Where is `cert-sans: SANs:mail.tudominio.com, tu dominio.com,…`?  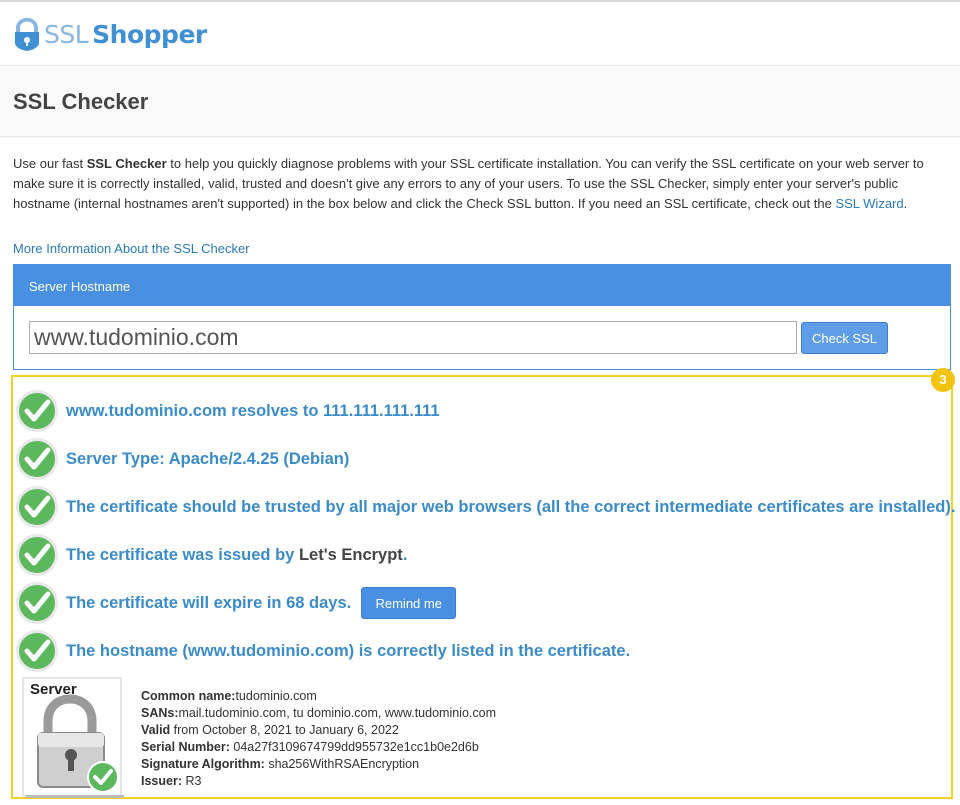 cert-sans: SANs:mail.tudominio.com, tu dominio.com,… is located at coordinates (318, 713).